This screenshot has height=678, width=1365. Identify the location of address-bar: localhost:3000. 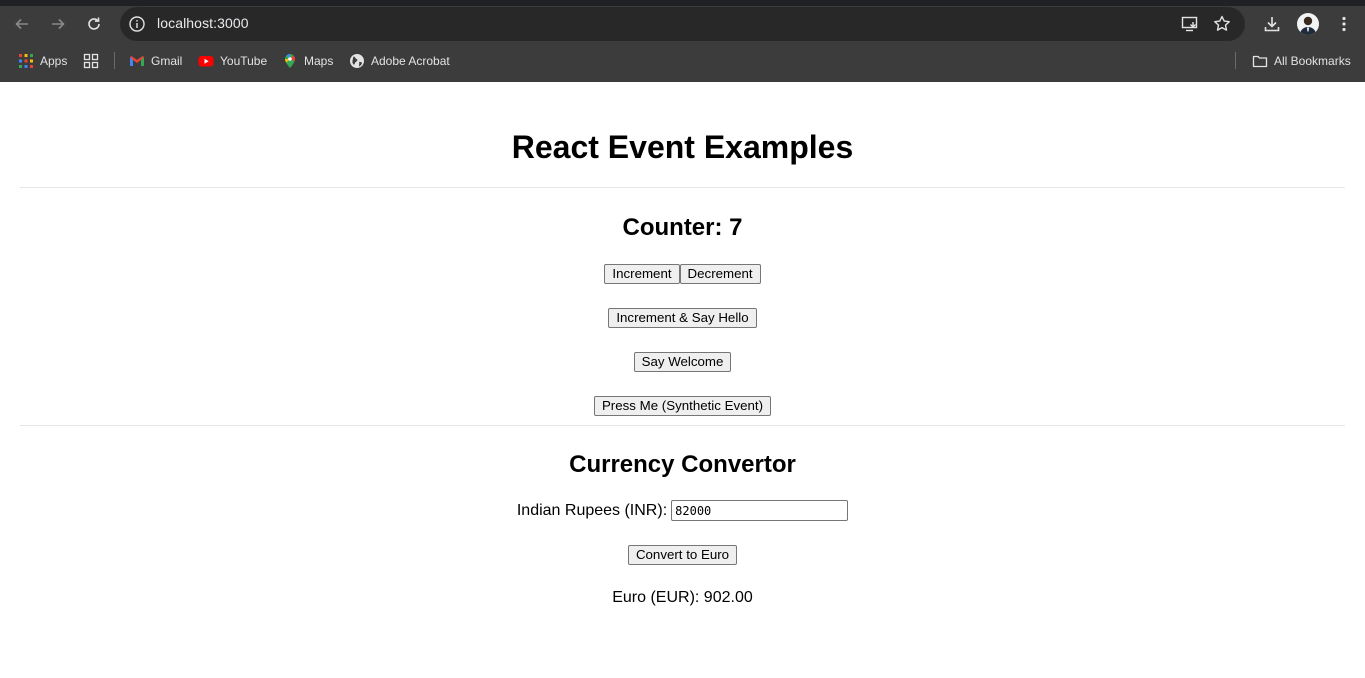
(682, 24).